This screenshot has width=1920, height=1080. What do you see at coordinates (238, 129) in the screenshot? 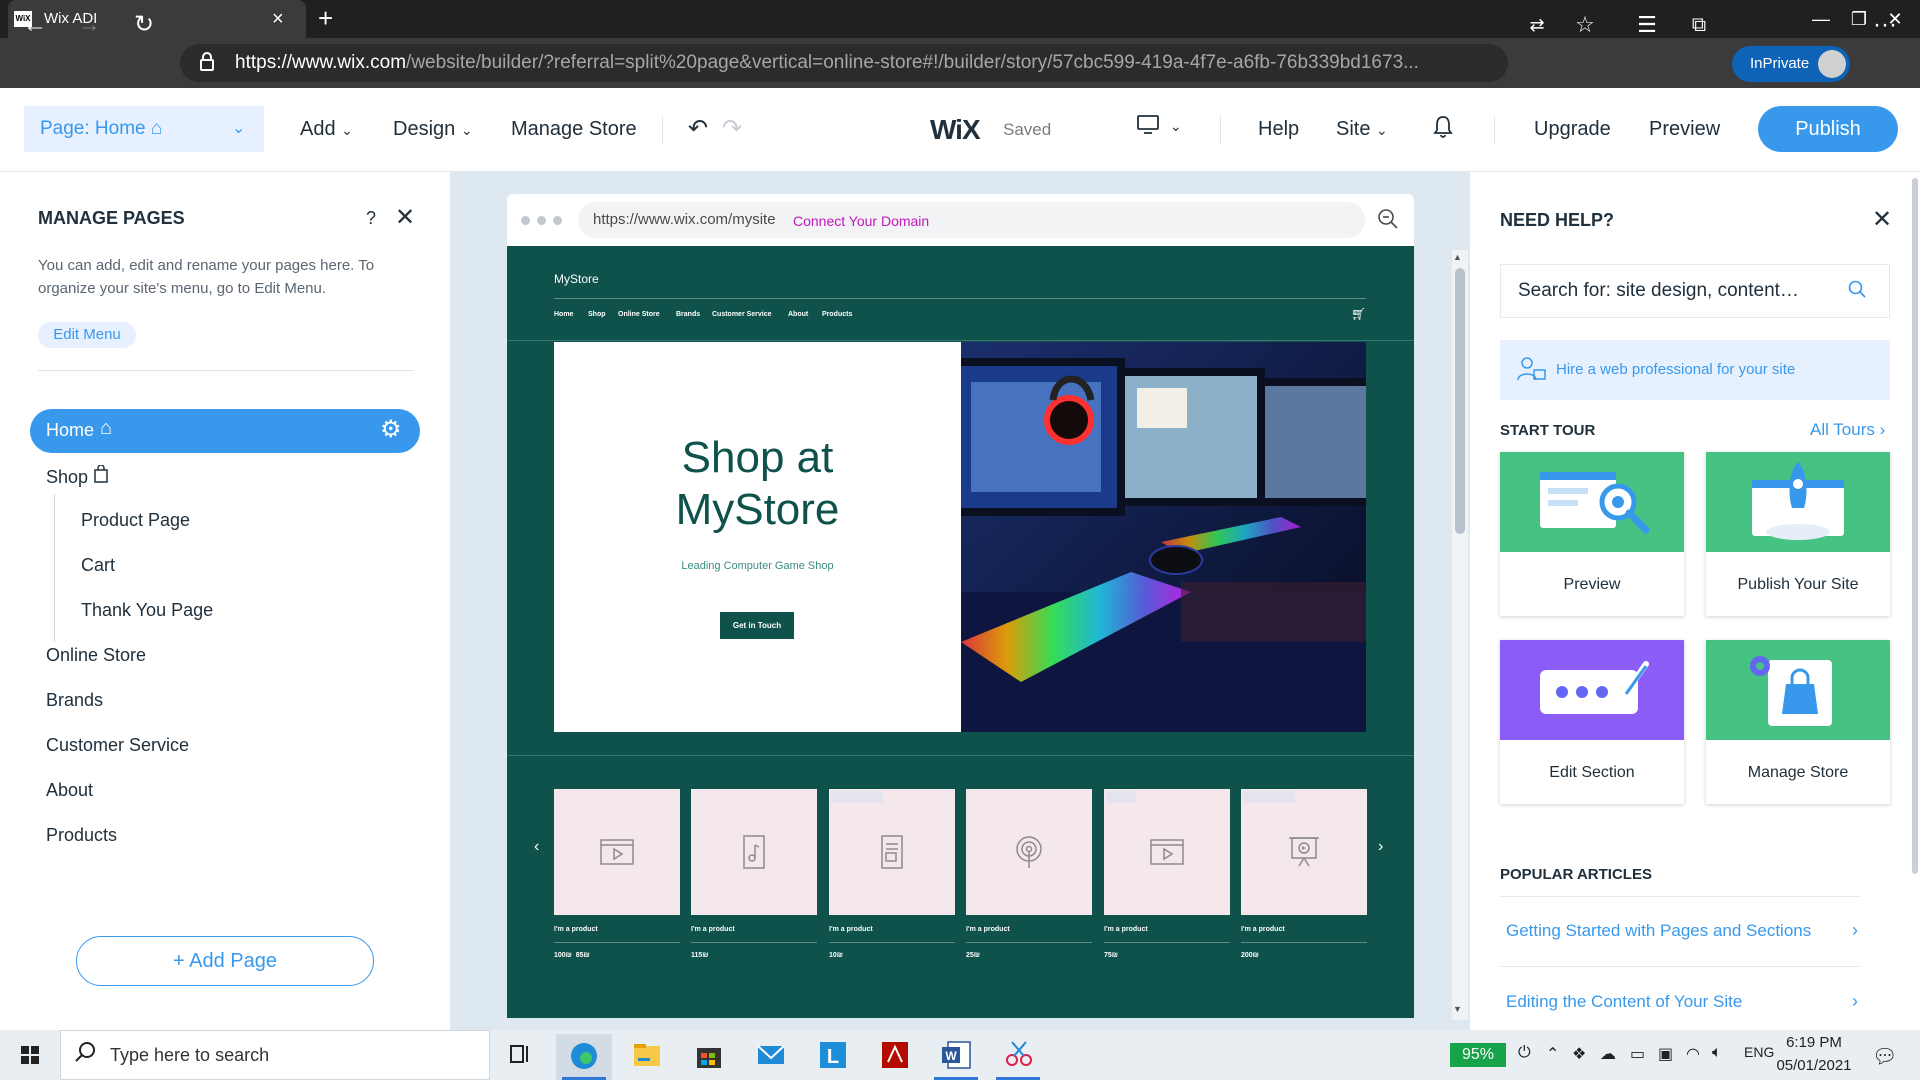
I see `chevron-down-icon: ⌄` at bounding box center [238, 129].